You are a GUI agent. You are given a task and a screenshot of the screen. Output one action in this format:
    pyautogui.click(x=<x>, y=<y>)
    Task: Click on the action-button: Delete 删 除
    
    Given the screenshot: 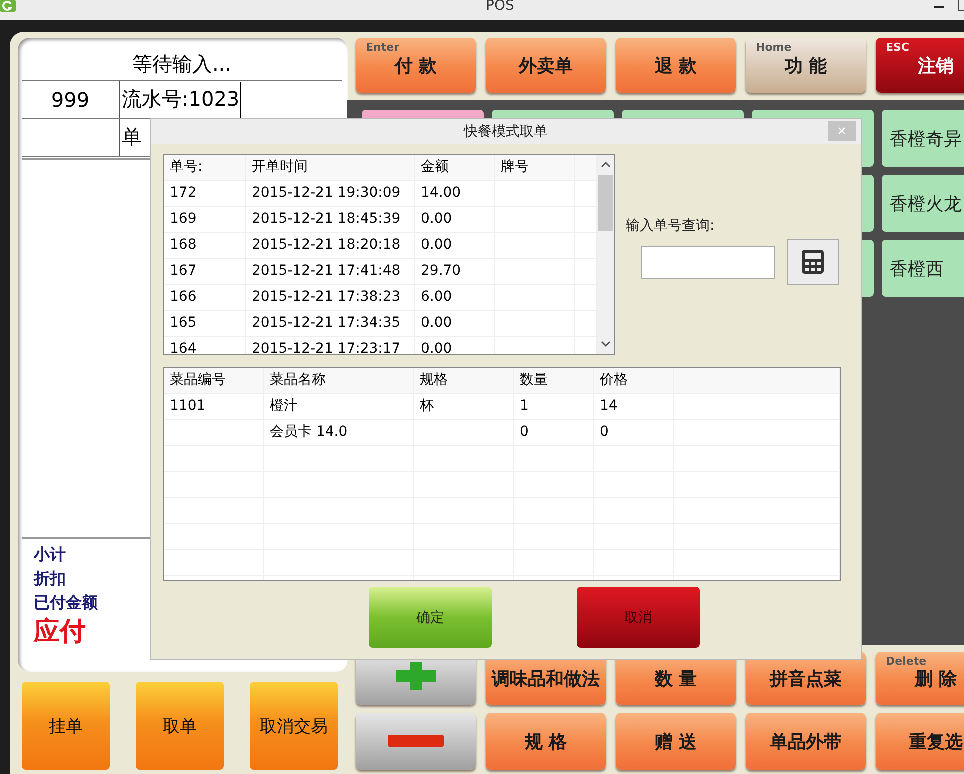 What is the action you would take?
    pyautogui.click(x=920, y=678)
    